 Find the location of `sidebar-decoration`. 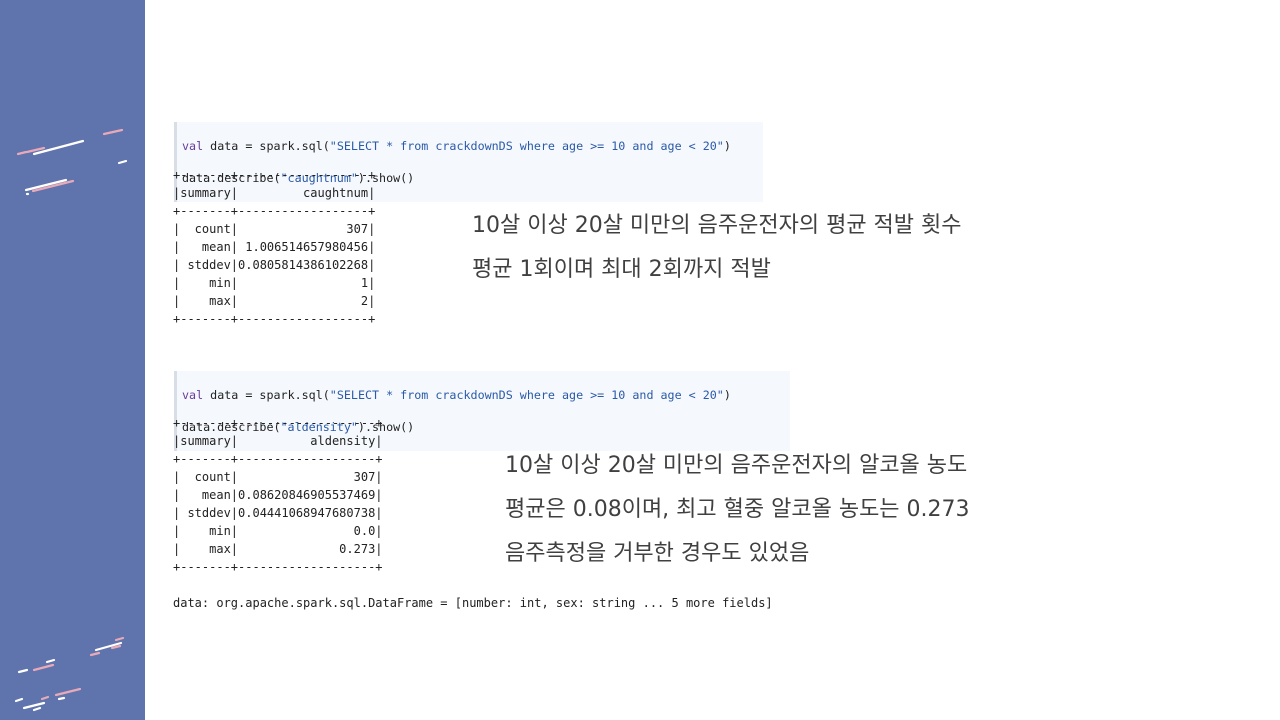

sidebar-decoration is located at coordinates (72, 360).